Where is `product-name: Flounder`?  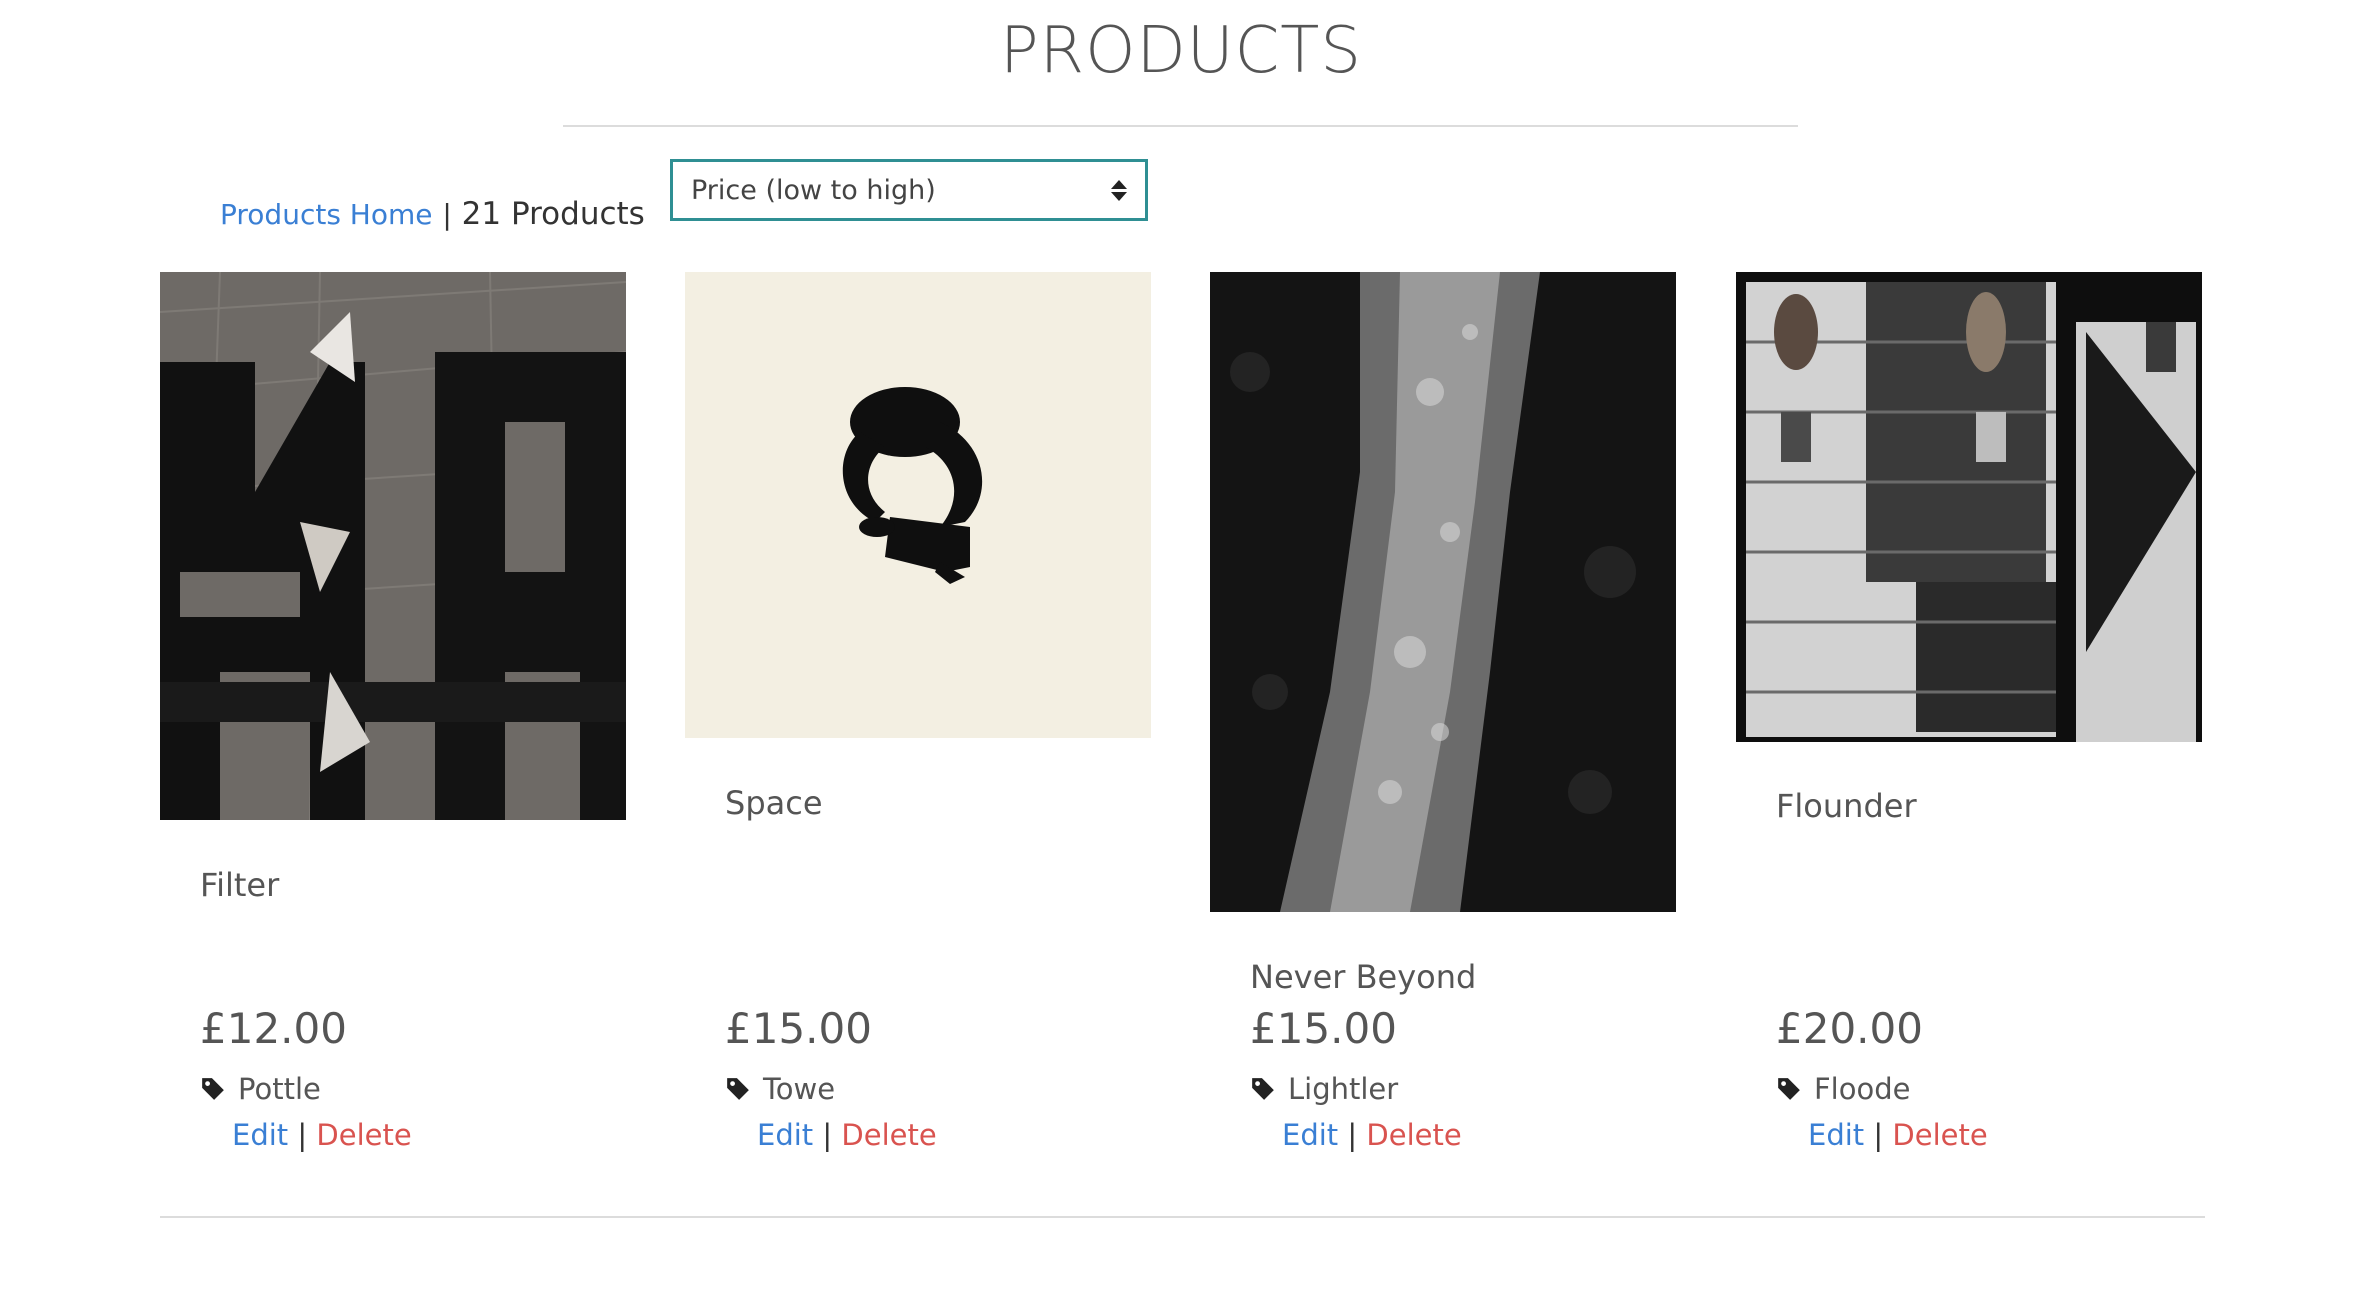 product-name: Flounder is located at coordinates (1846, 806).